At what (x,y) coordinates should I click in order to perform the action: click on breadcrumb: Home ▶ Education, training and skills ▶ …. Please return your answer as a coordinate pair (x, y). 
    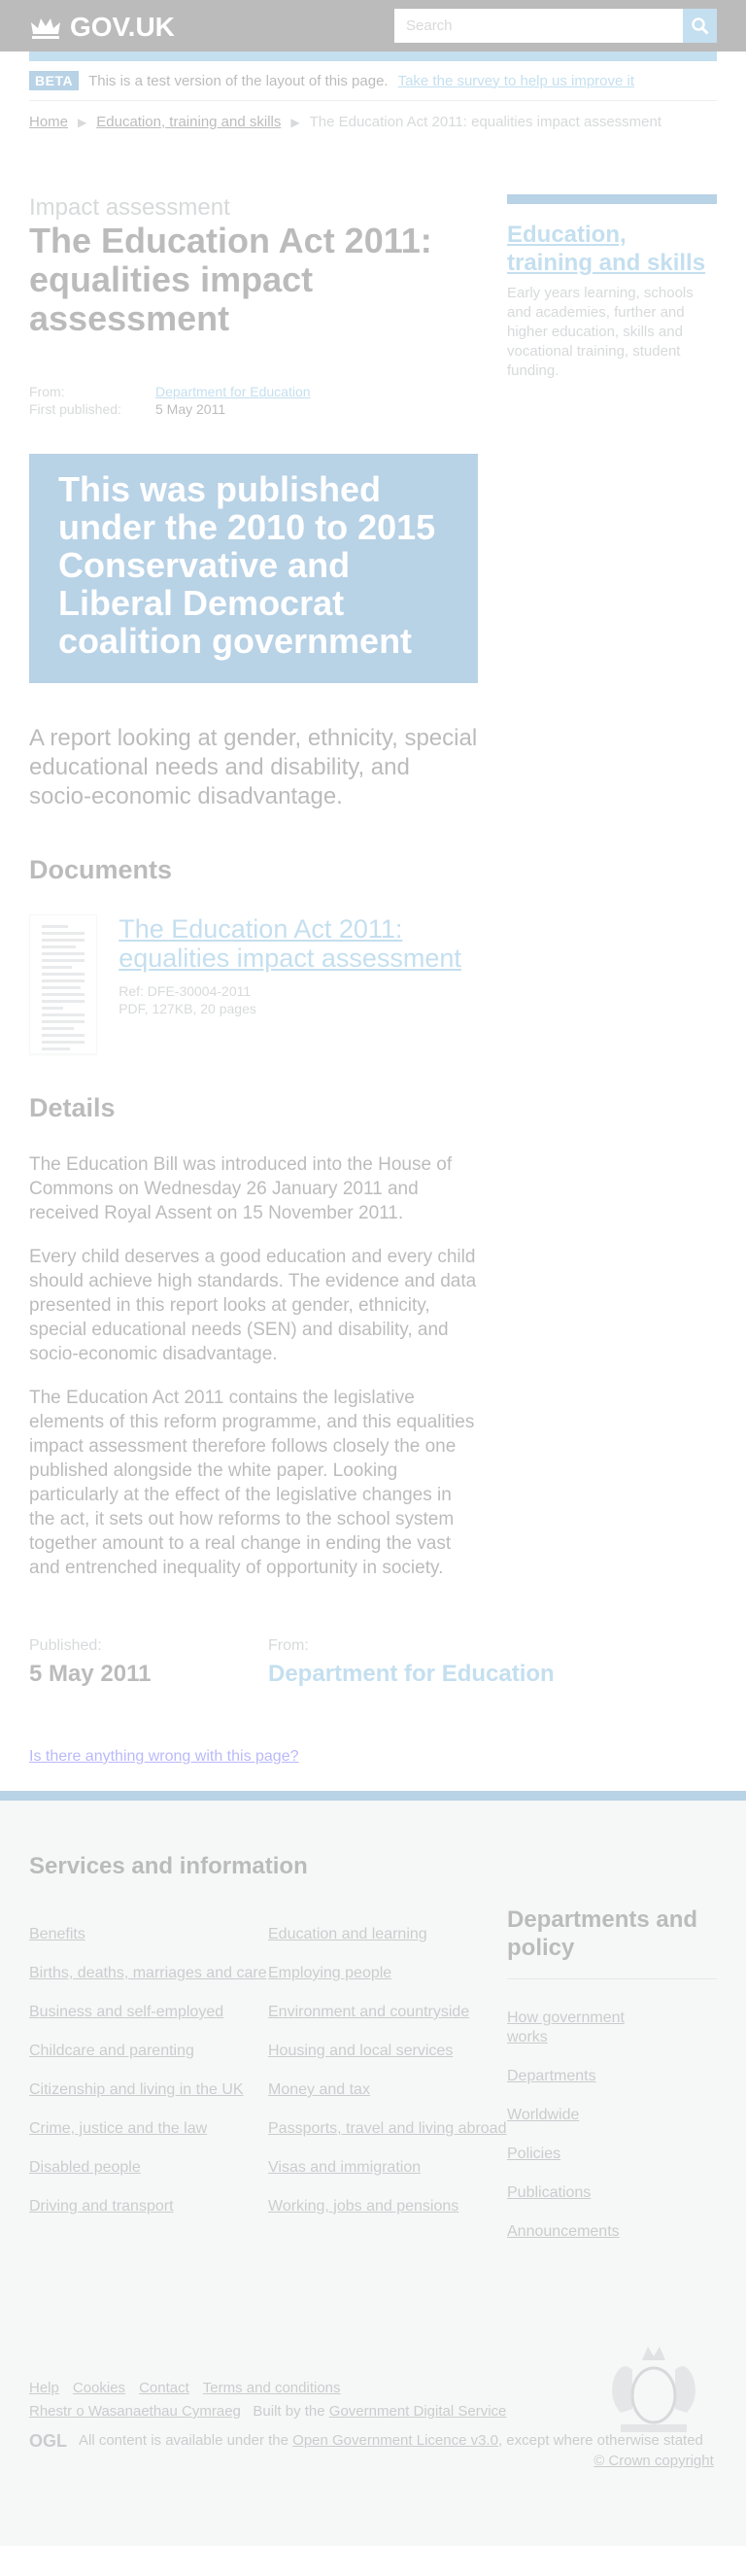
    Looking at the image, I should click on (373, 122).